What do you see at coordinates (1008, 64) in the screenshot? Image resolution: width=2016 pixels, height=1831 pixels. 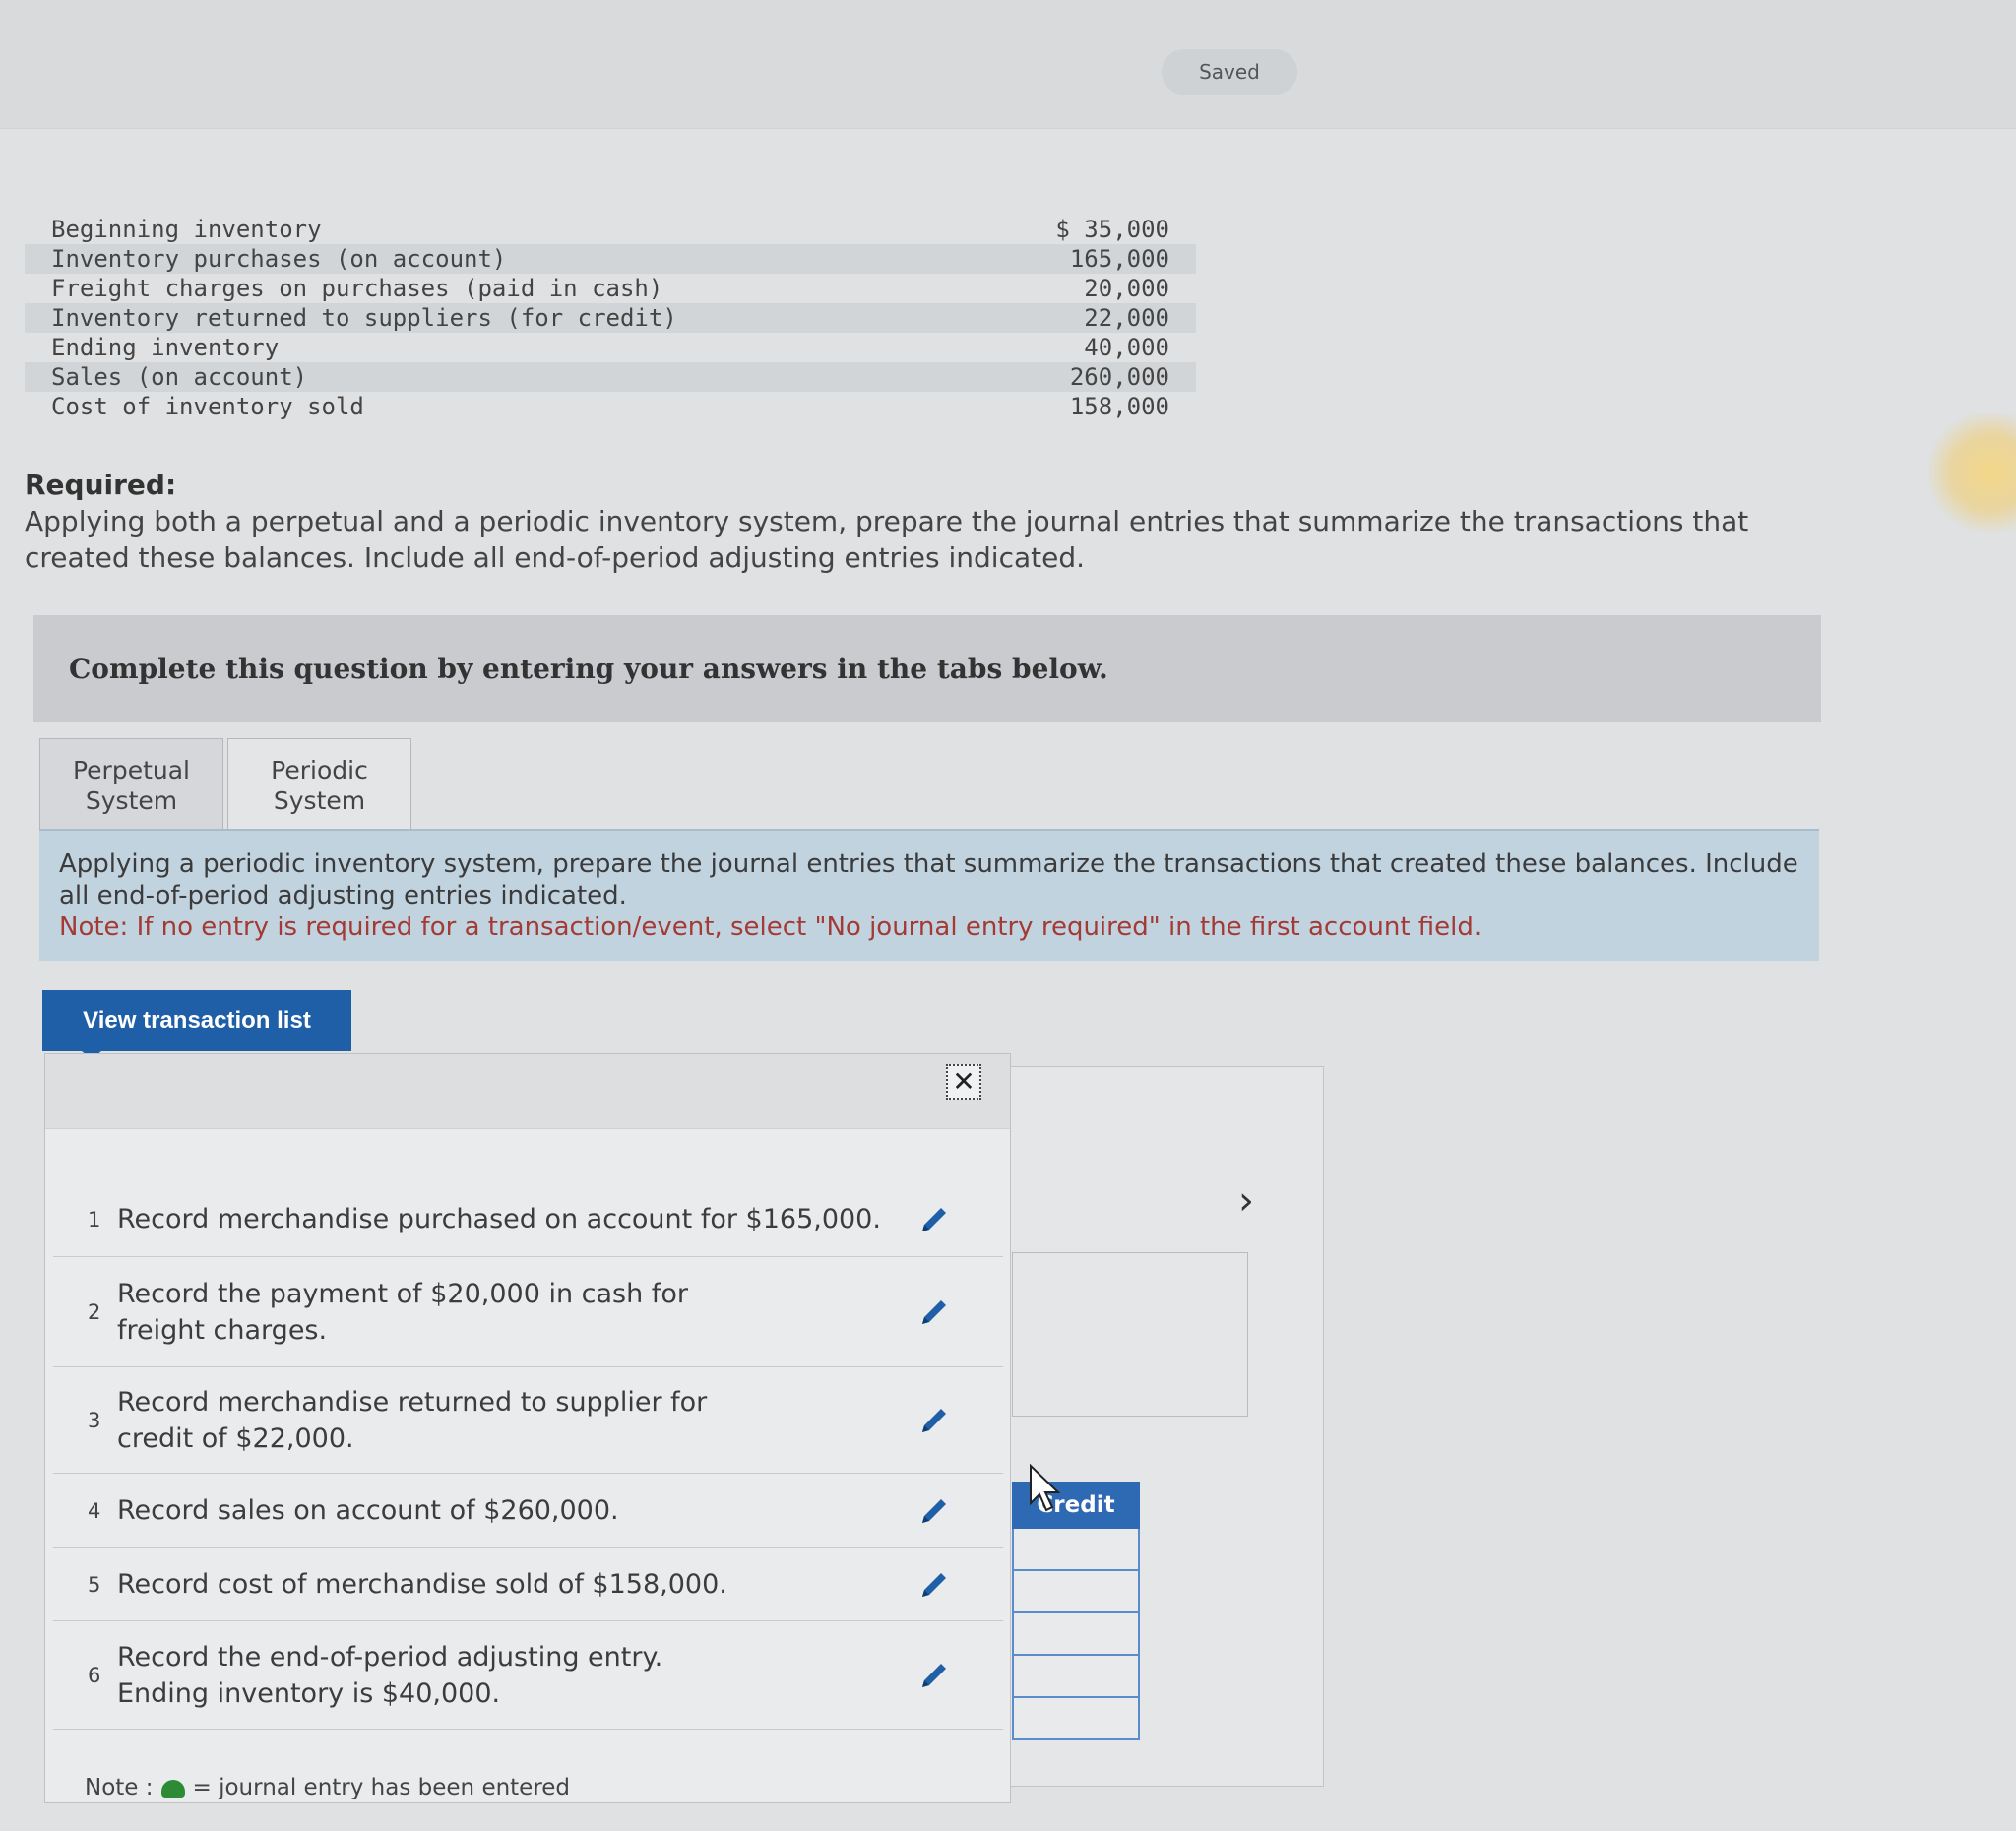 I see `top-bar: Saved` at bounding box center [1008, 64].